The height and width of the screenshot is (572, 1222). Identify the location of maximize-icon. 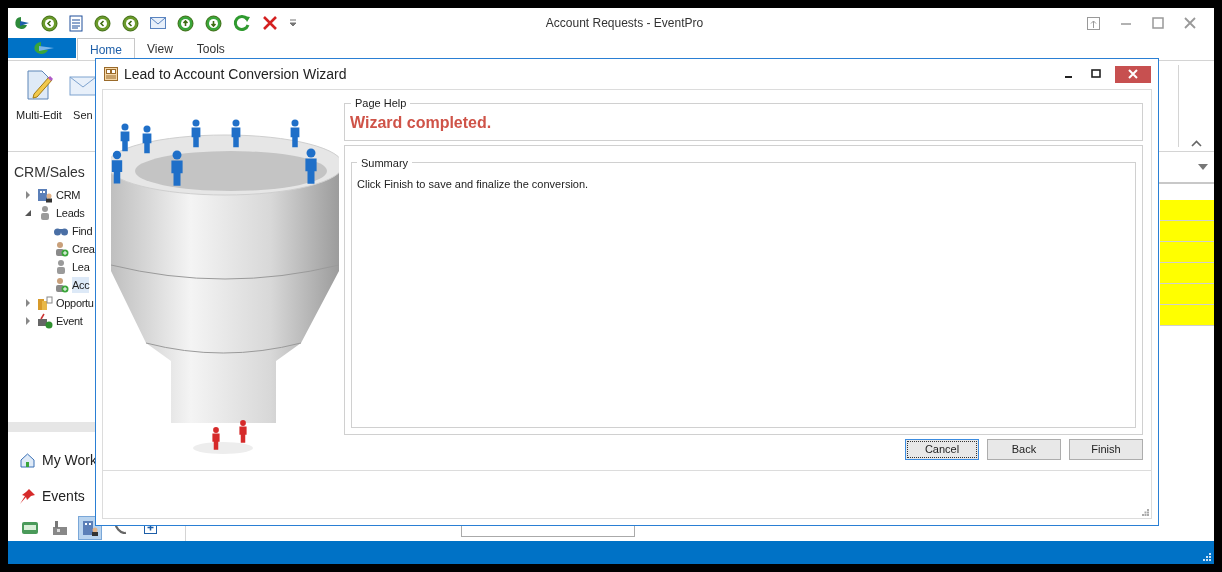
(1096, 74).